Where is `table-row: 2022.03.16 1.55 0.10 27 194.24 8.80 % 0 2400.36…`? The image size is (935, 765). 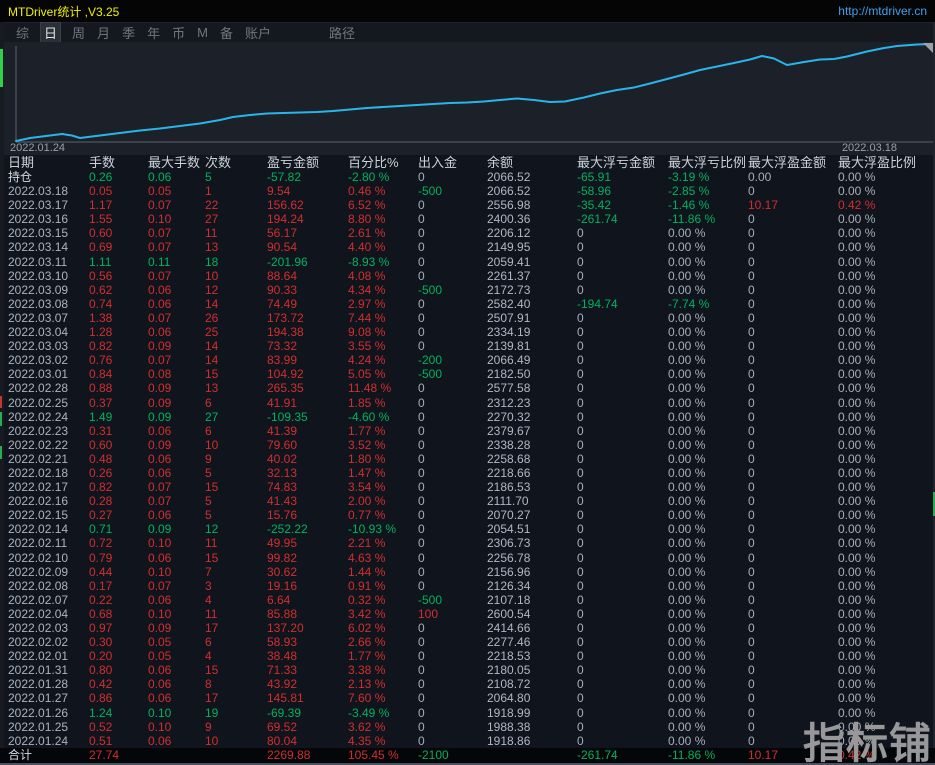
table-row: 2022.03.16 1.55 0.10 27 194.24 8.80 % 0 2400.36… is located at coordinates (467, 219).